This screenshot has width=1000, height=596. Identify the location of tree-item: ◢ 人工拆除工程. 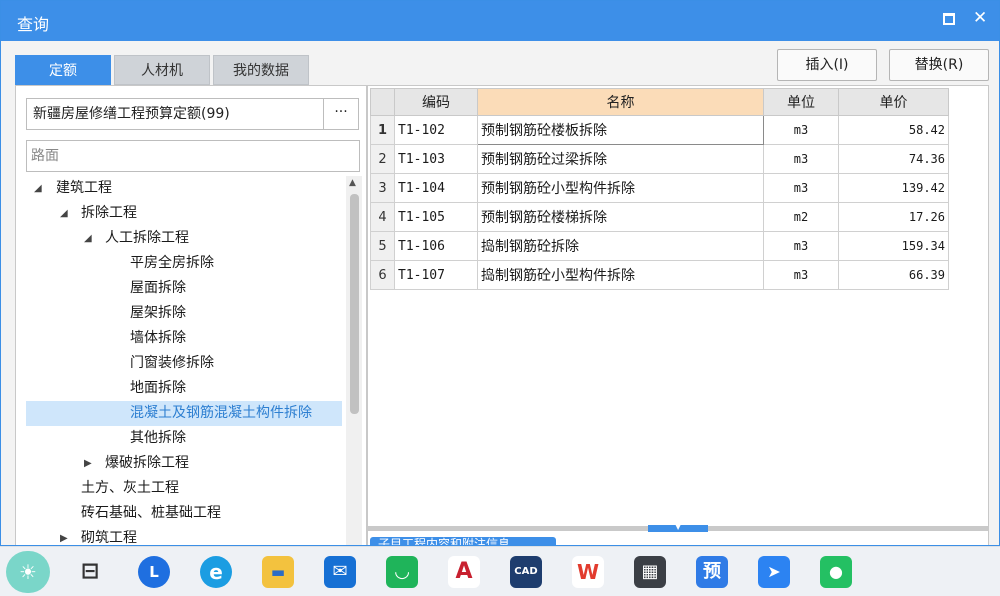
(184, 238).